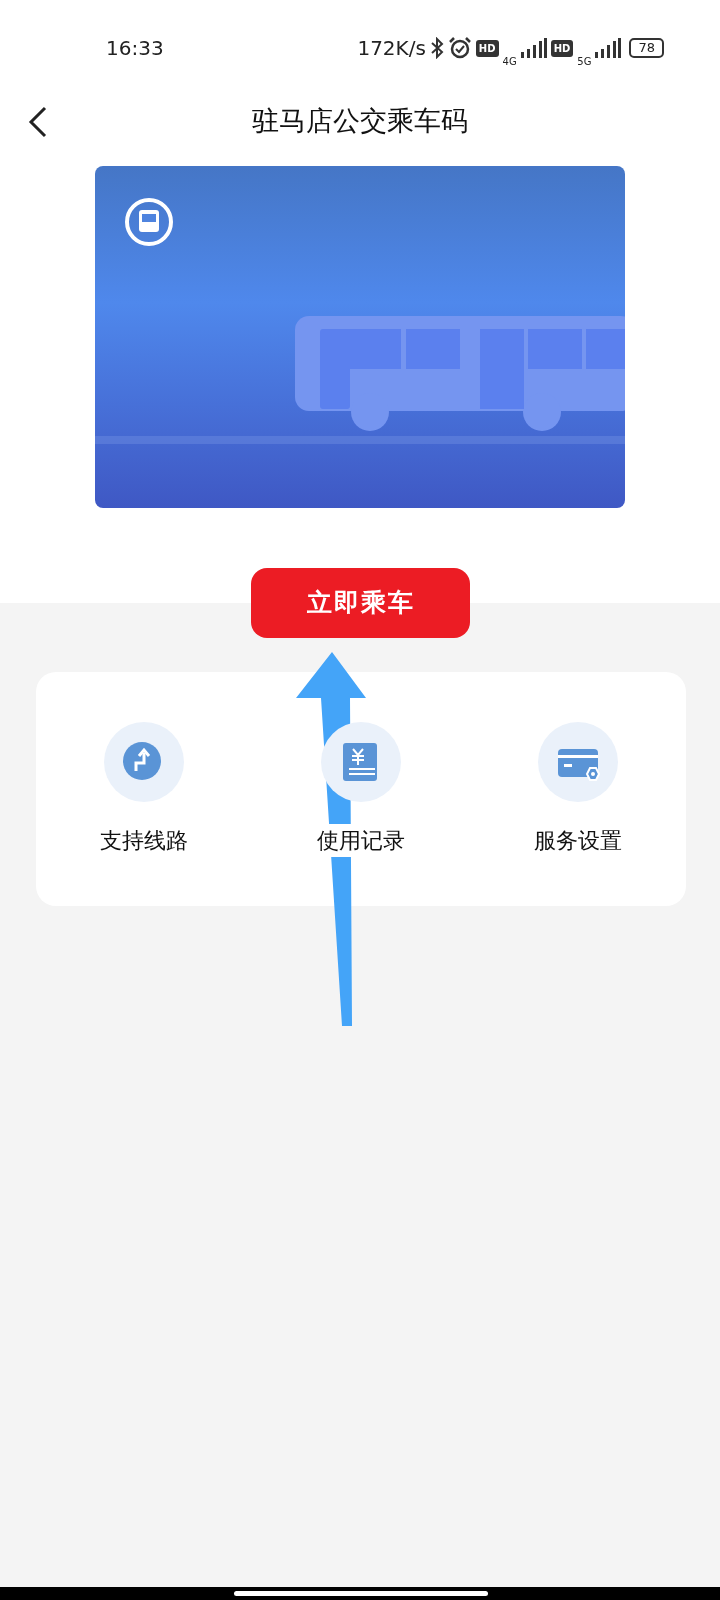 This screenshot has height=1600, width=720. I want to click on network-speed: 172K/s, so click(391, 48).